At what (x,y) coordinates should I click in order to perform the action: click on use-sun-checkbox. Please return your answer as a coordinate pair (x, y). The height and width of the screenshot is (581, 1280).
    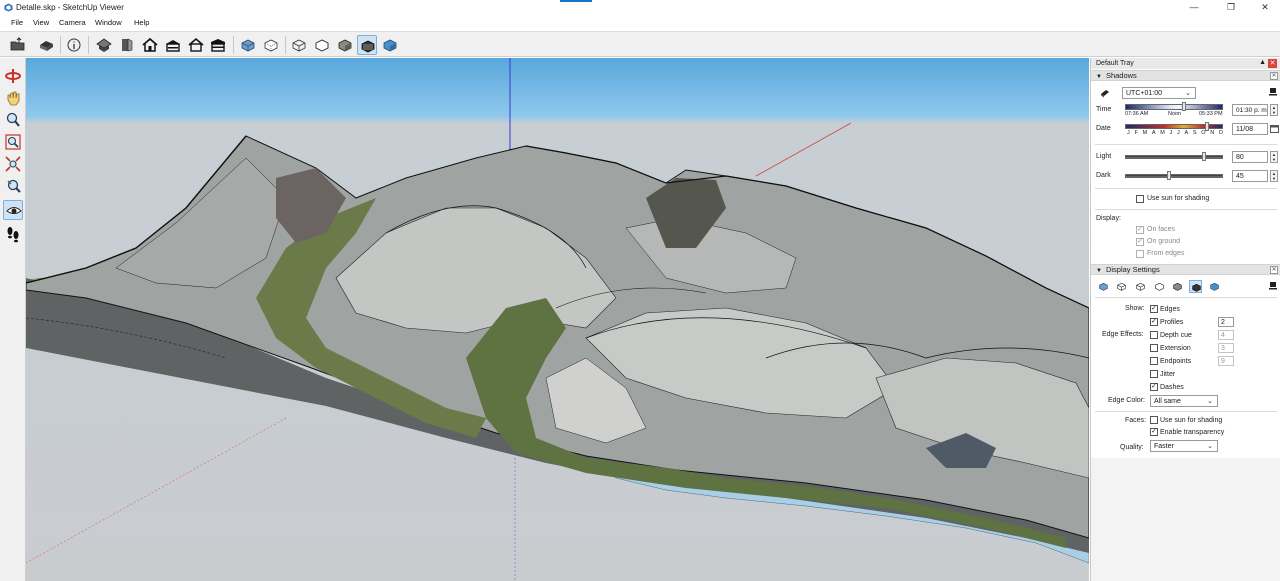
    Looking at the image, I should click on (1140, 199).